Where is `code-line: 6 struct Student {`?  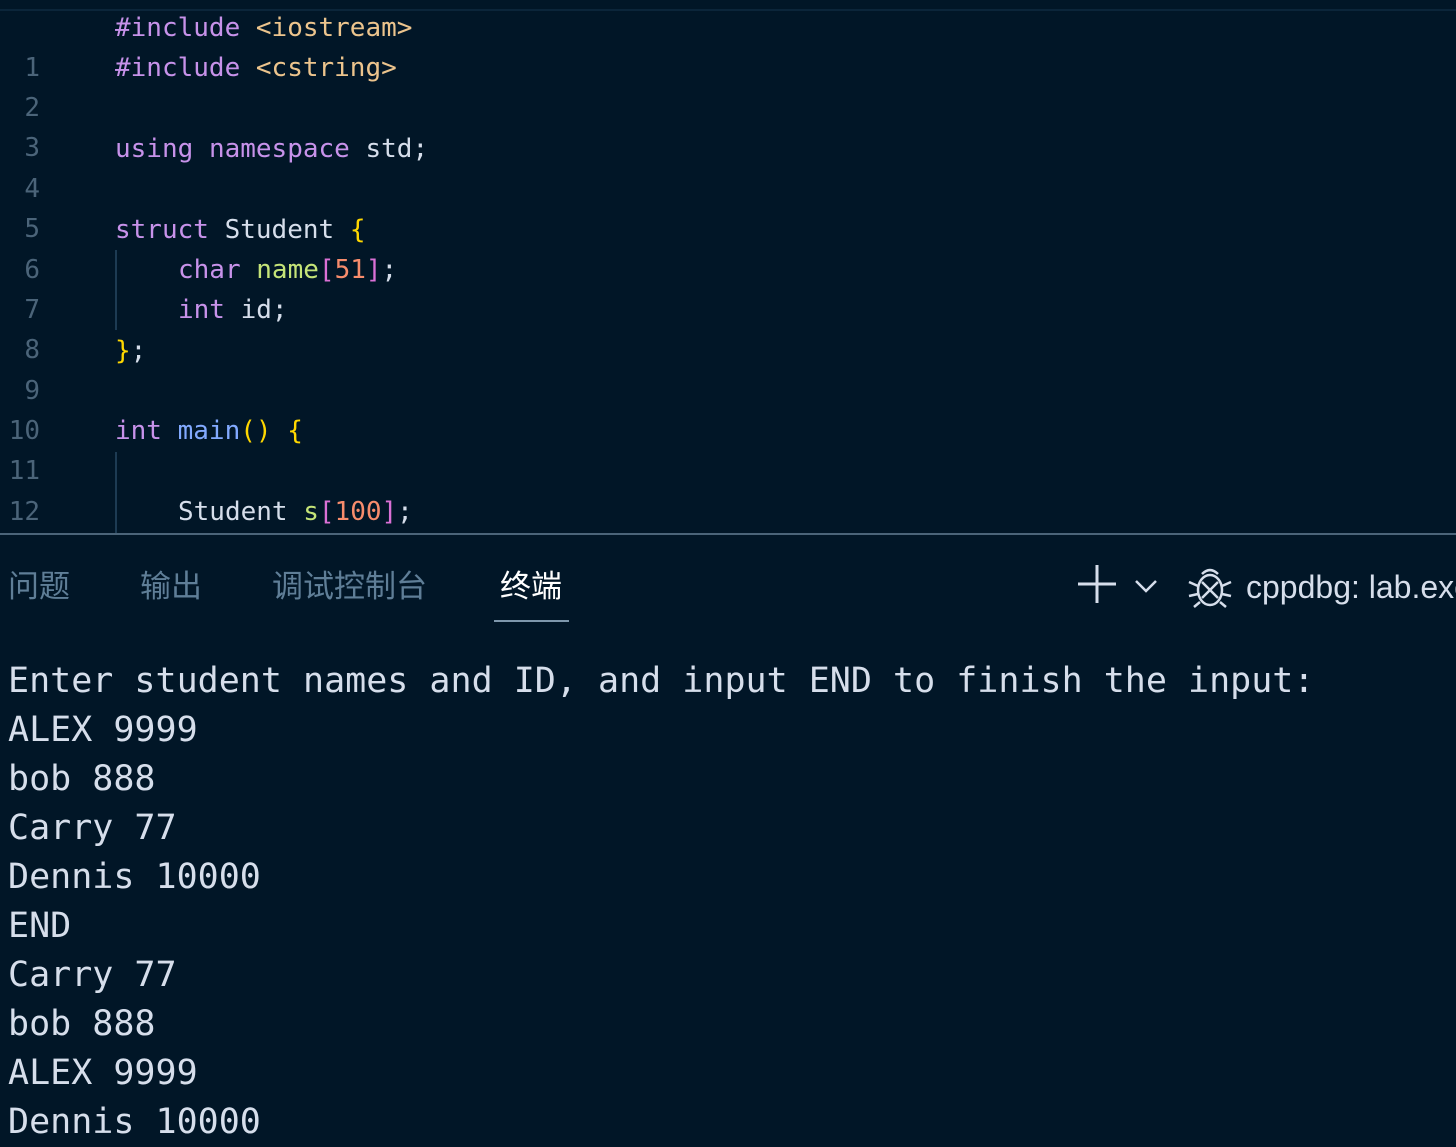
code-line: 6 struct Student { is located at coordinates (728, 247).